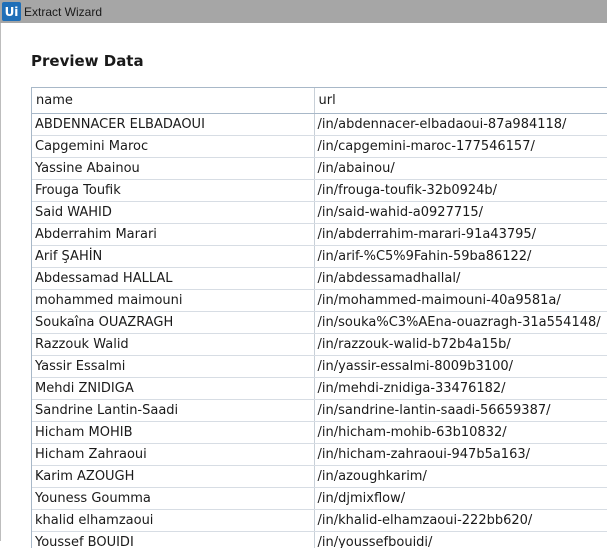 This screenshot has height=548, width=607. Describe the element at coordinates (87, 61) in the screenshot. I see `page-title: Preview Data` at that location.